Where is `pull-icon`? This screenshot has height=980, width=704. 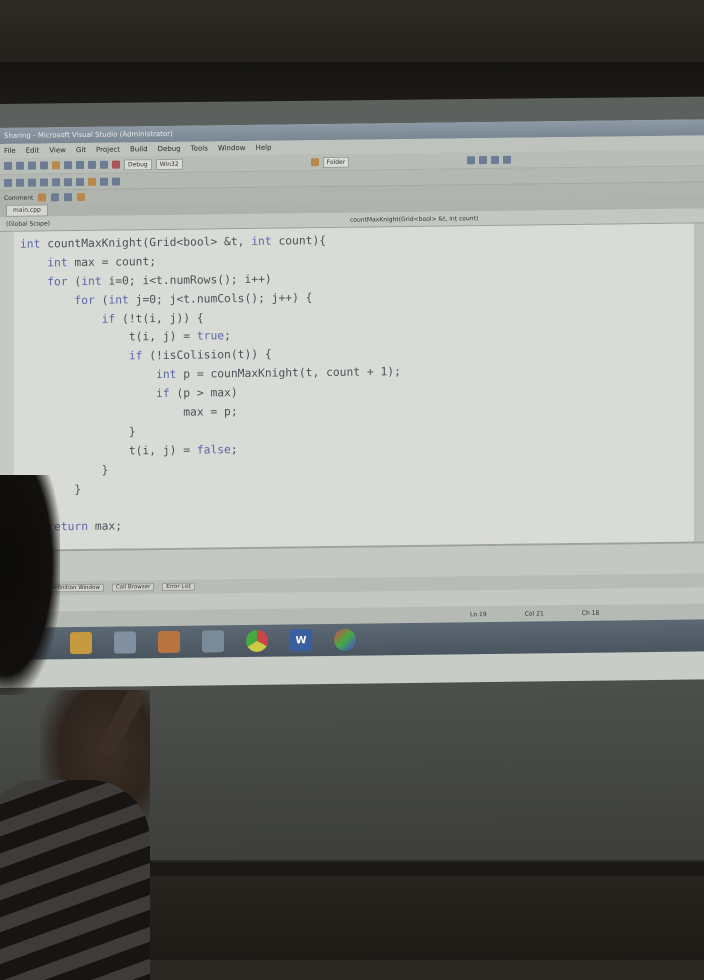 pull-icon is located at coordinates (55, 197).